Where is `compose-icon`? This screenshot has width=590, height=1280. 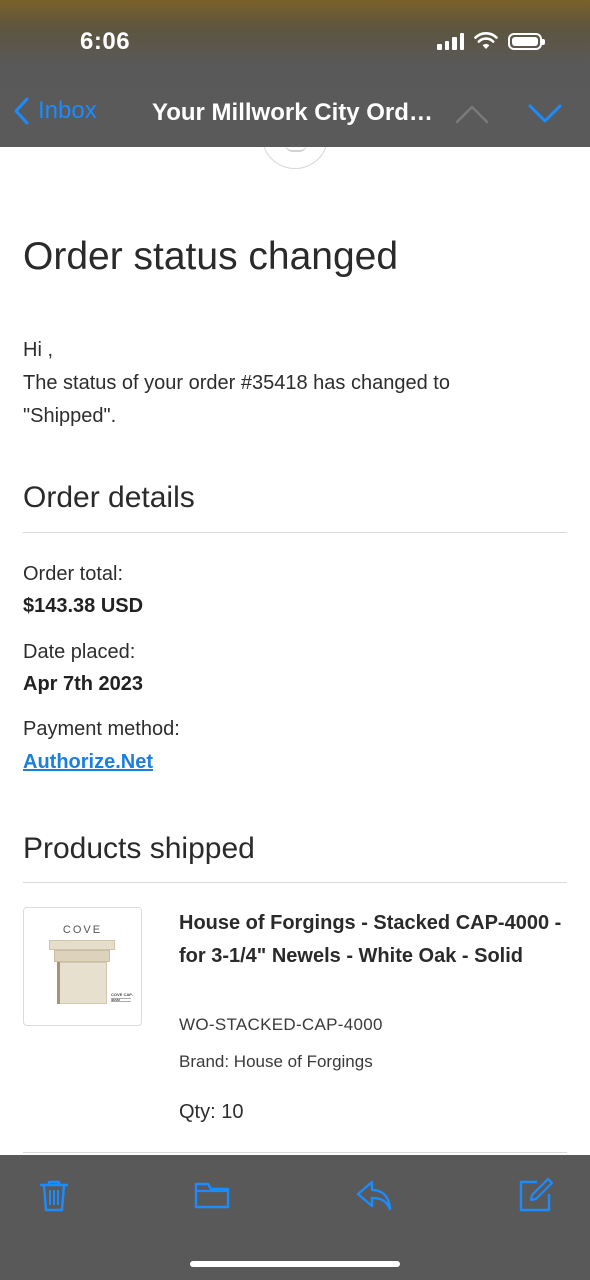 compose-icon is located at coordinates (535, 1195).